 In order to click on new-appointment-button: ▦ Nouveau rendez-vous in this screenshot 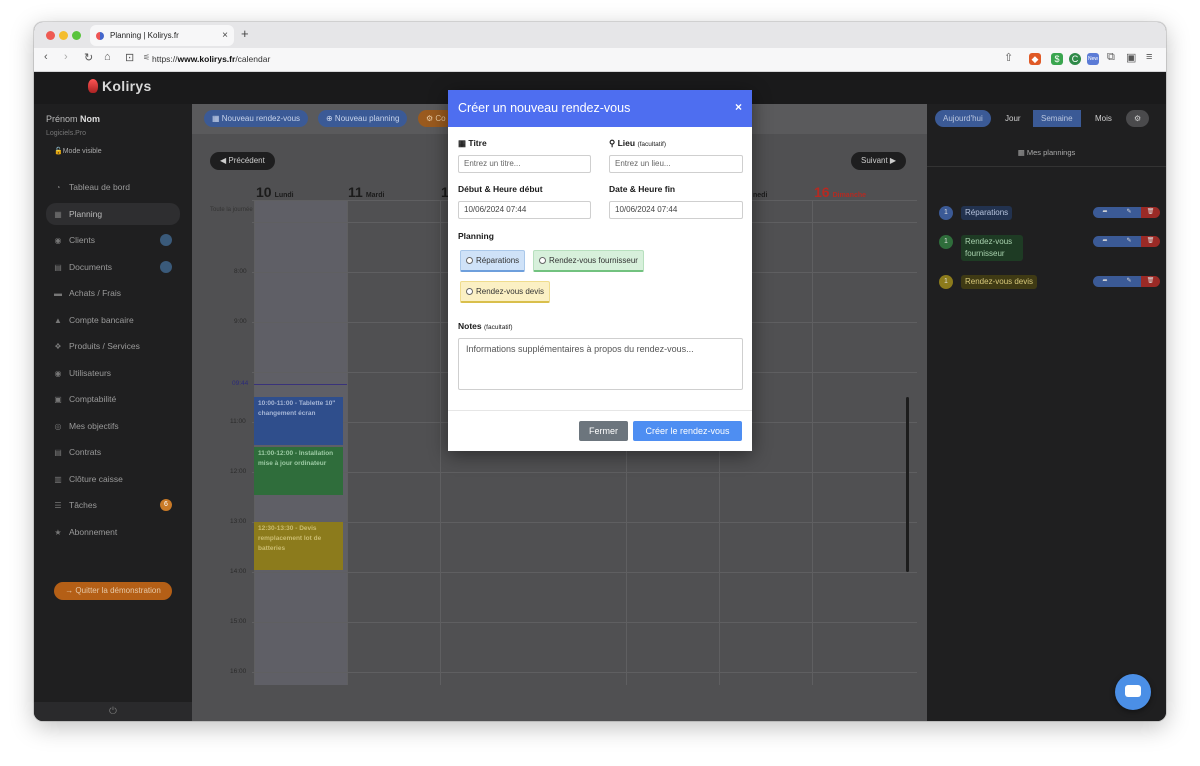, I will do `click(256, 118)`.